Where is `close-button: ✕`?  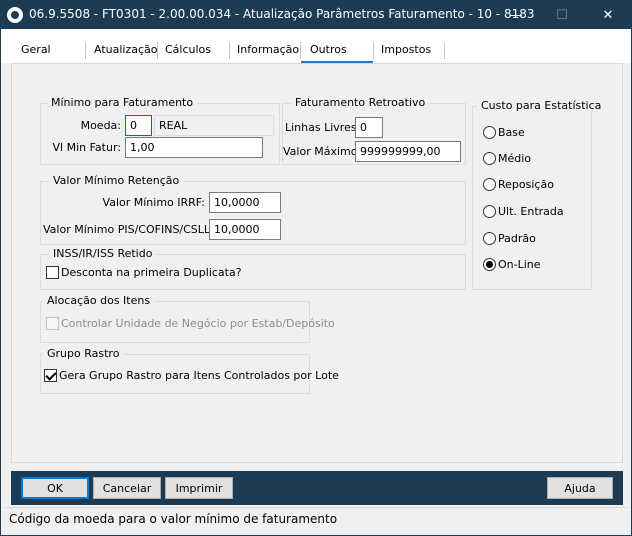 close-button: ✕ is located at coordinates (608, 15).